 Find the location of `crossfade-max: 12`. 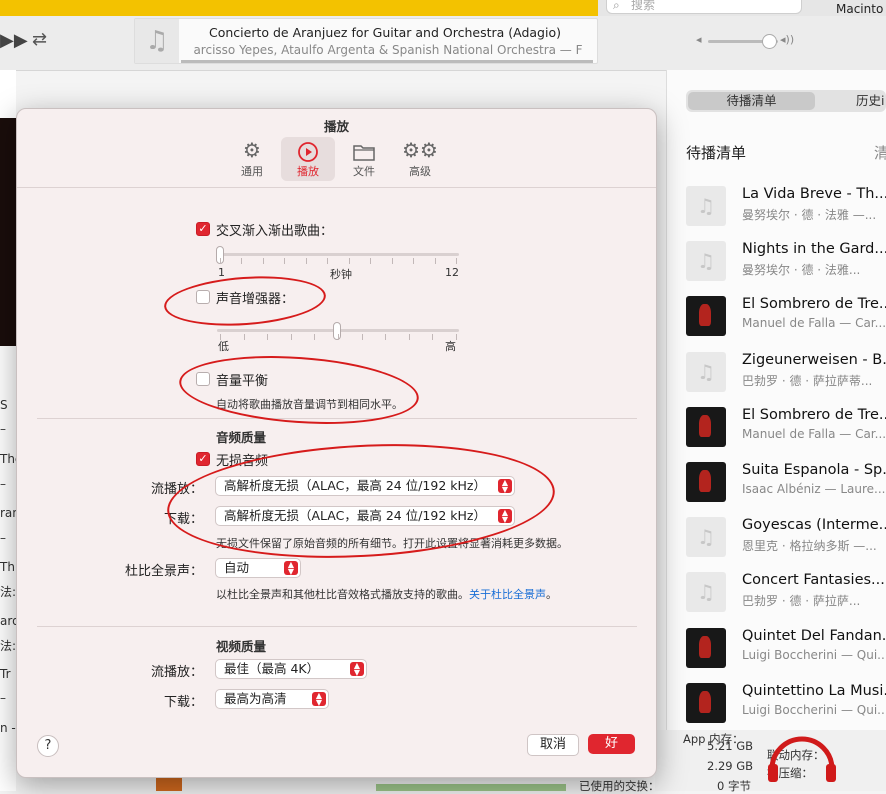

crossfade-max: 12 is located at coordinates (452, 272).